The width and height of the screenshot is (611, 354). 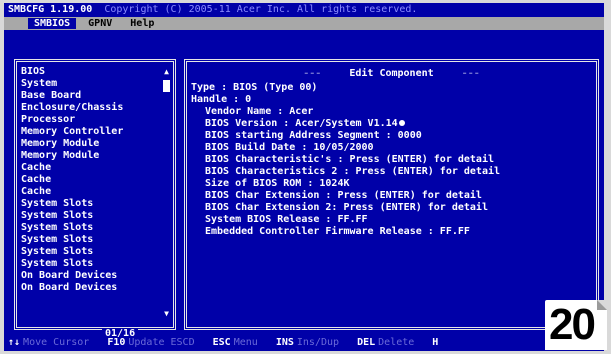 What do you see at coordinates (92, 132) in the screenshot?
I see `list-item: Memory Controller` at bounding box center [92, 132].